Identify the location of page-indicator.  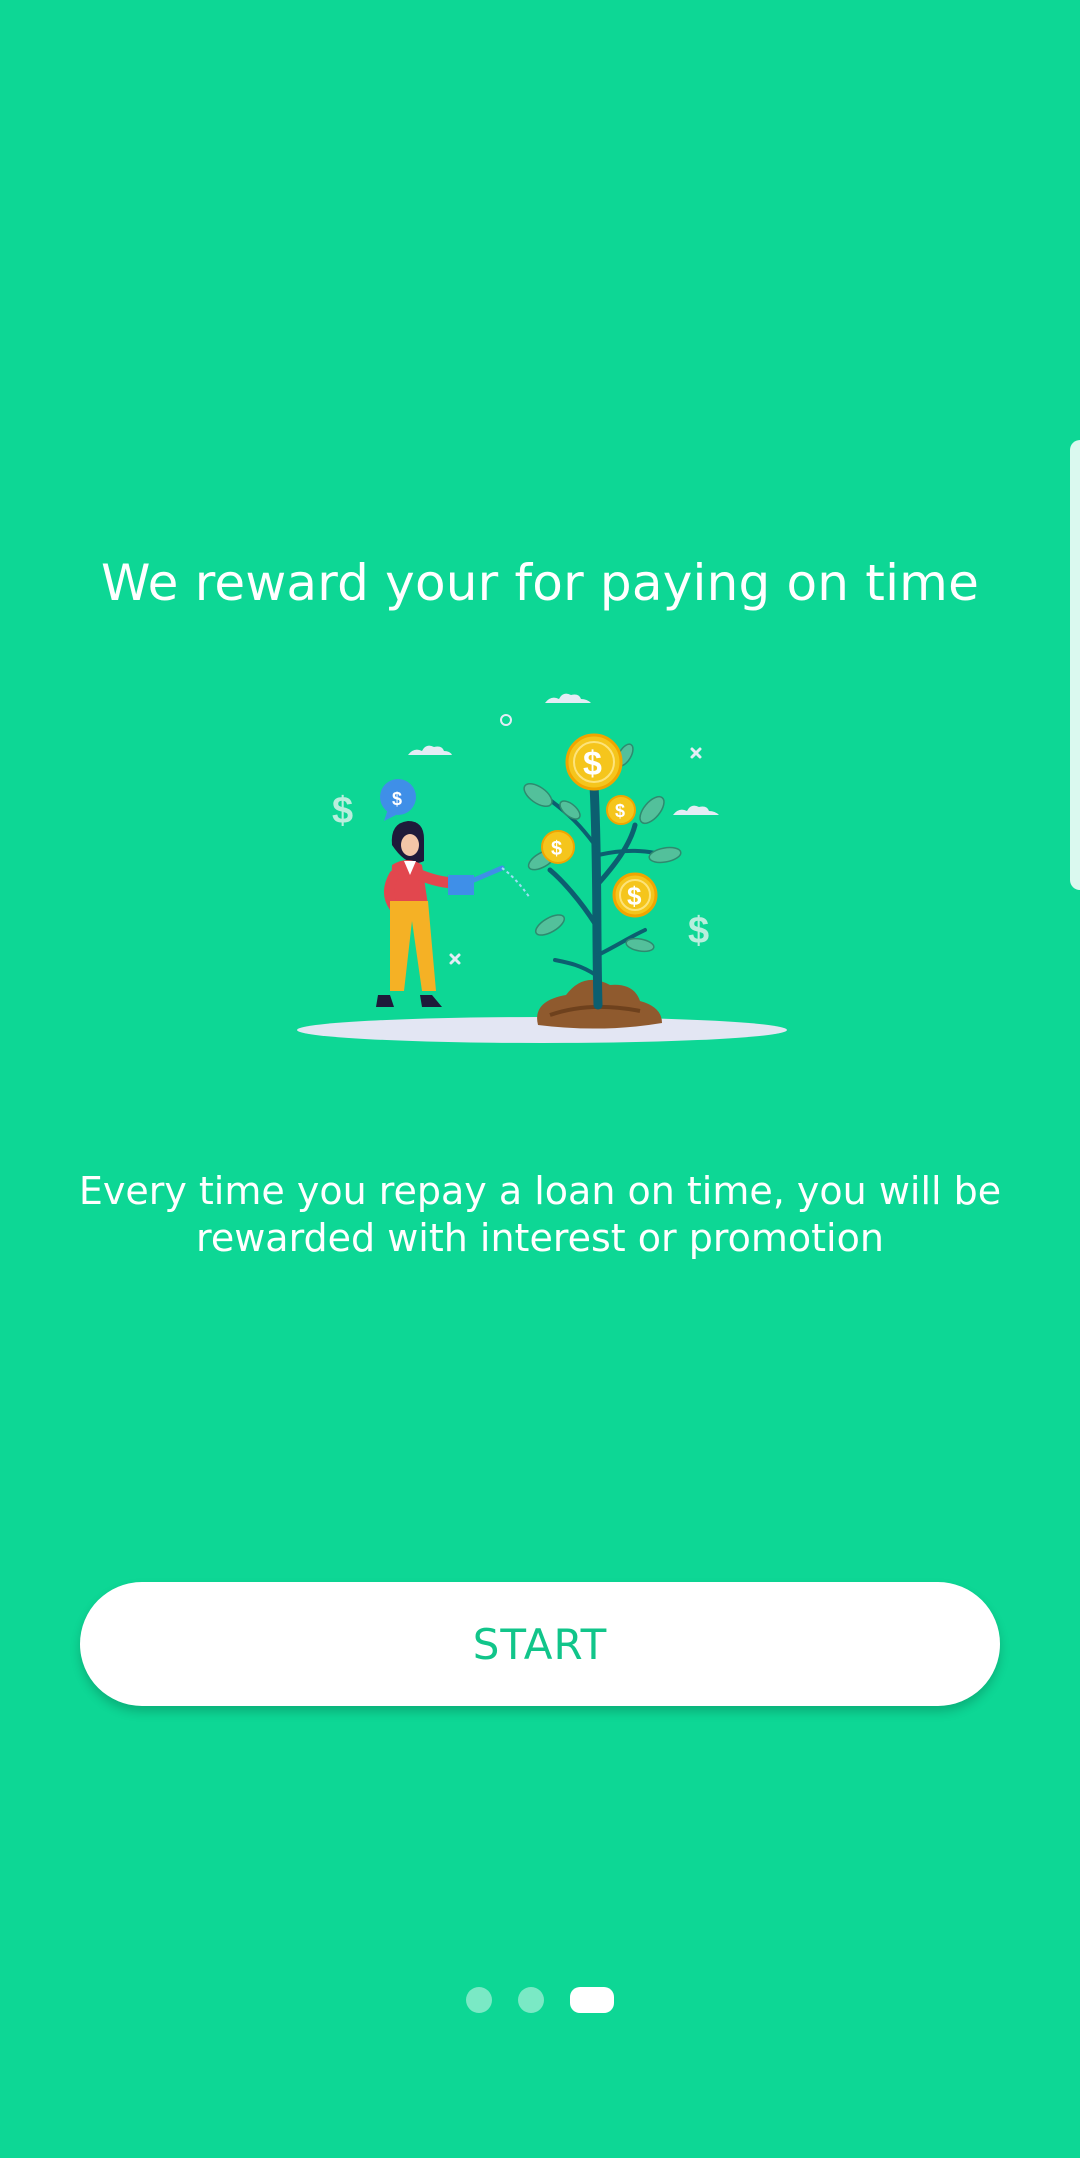
(540, 2000).